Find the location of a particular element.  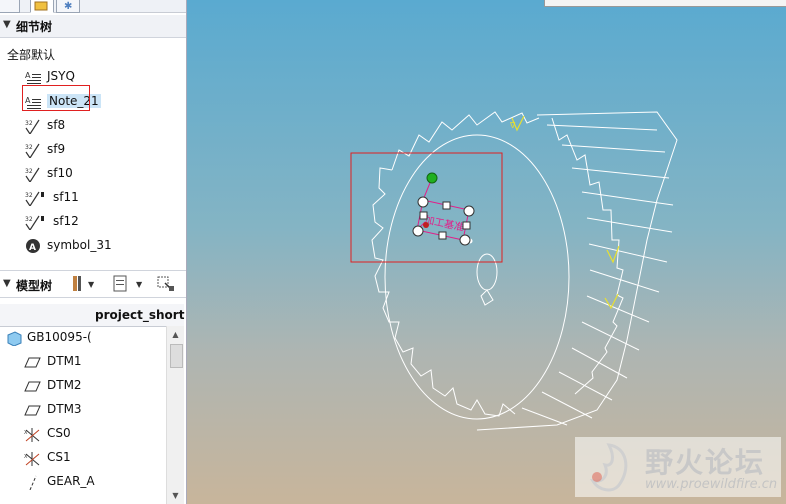

detail-tree-item-label: sf11 is located at coordinates (66, 197).